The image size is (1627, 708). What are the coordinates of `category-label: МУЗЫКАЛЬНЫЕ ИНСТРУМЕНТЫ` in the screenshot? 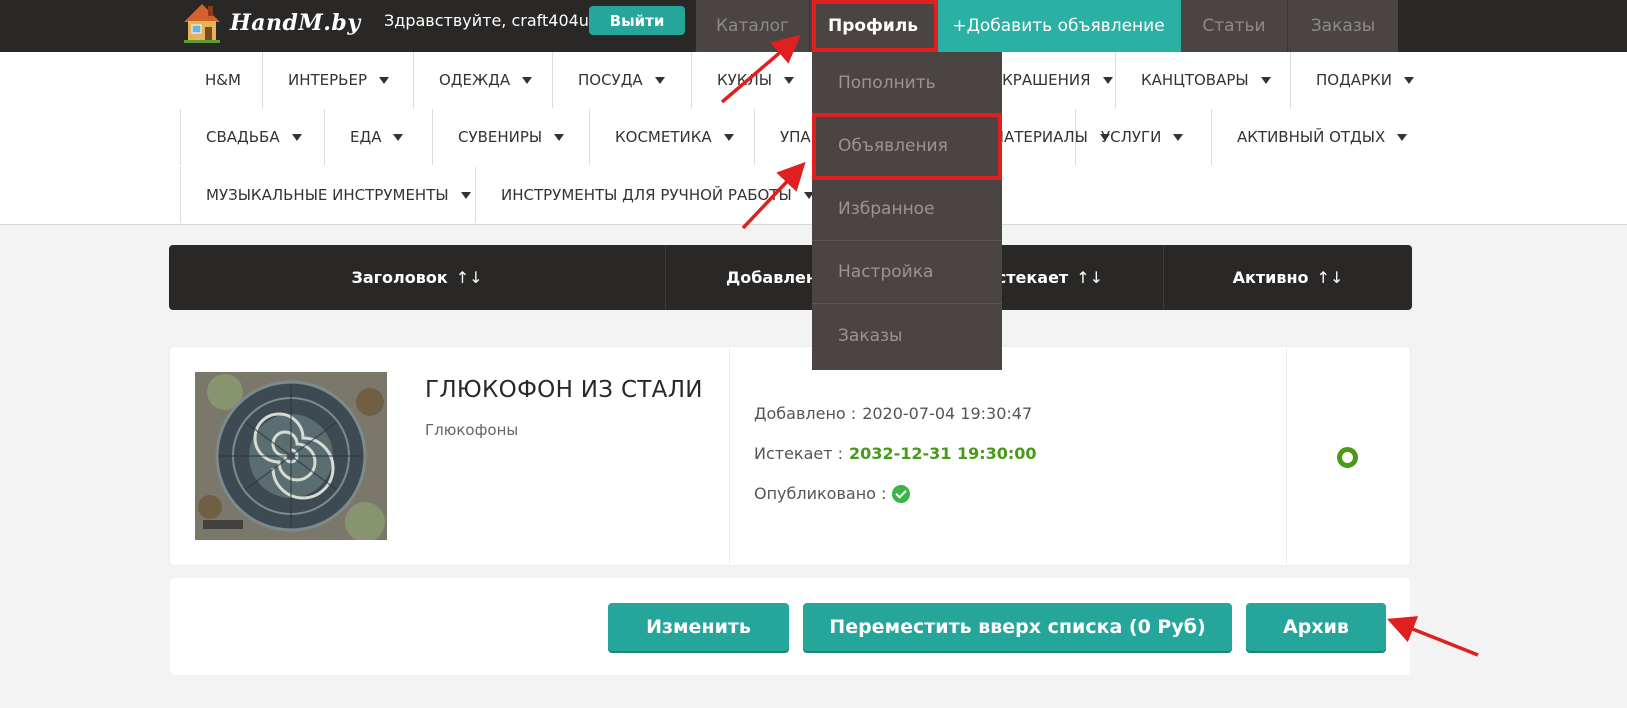 It's located at (327, 195).